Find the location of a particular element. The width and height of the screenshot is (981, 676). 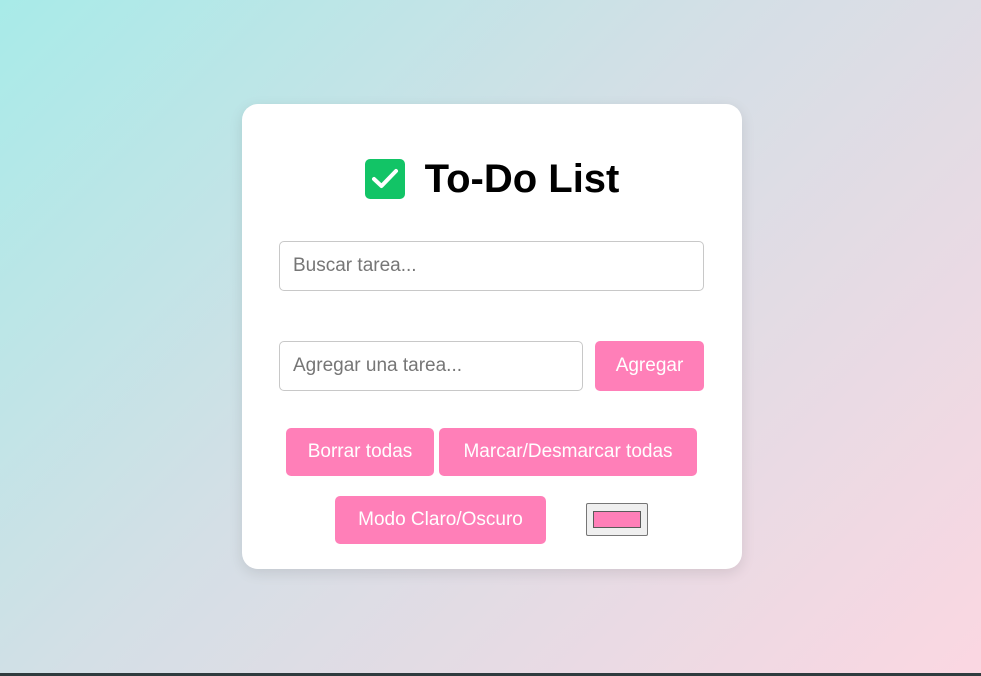

search-input is located at coordinates (491, 266).